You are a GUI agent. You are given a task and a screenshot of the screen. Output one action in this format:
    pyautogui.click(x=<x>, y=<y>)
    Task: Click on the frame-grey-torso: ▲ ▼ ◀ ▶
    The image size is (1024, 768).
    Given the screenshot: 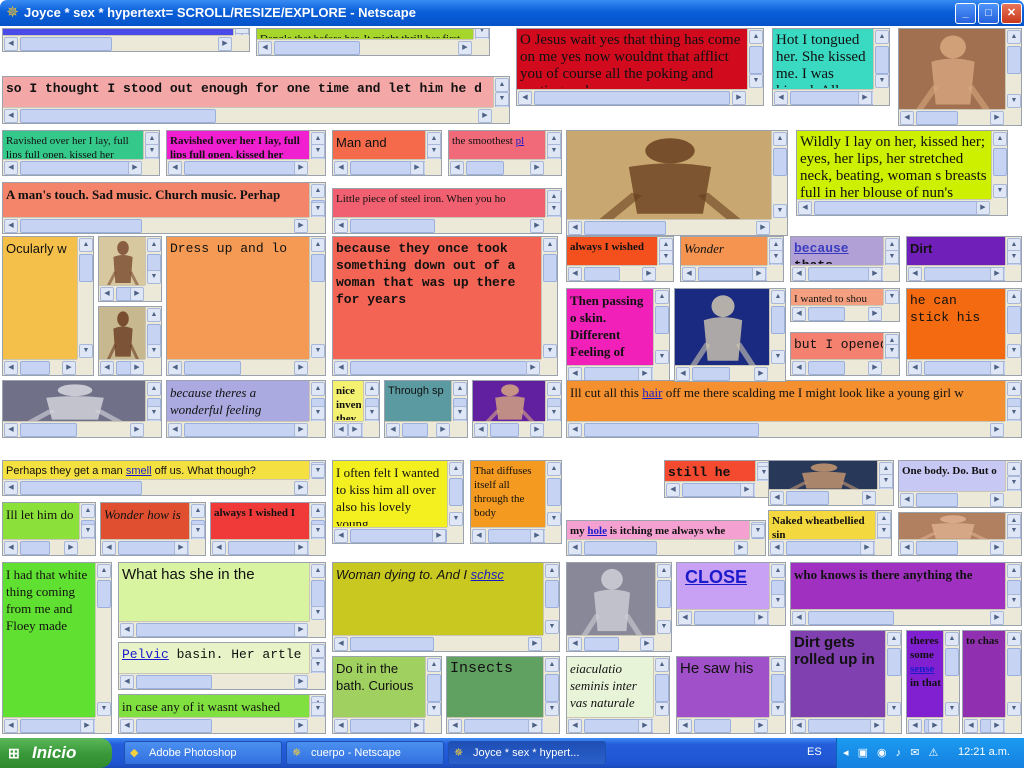 What is the action you would take?
    pyautogui.click(x=619, y=607)
    